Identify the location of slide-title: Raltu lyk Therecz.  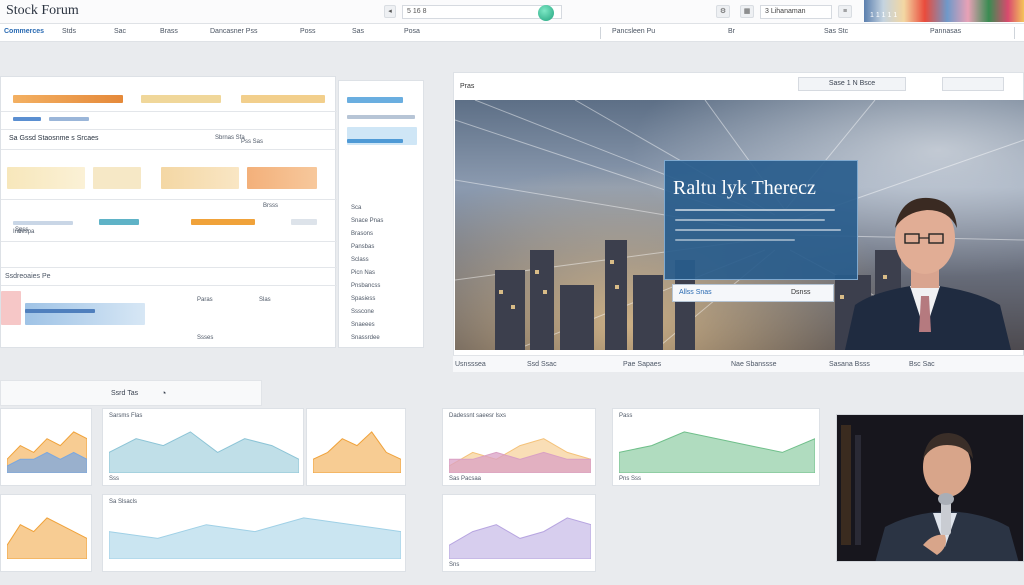
(744, 188).